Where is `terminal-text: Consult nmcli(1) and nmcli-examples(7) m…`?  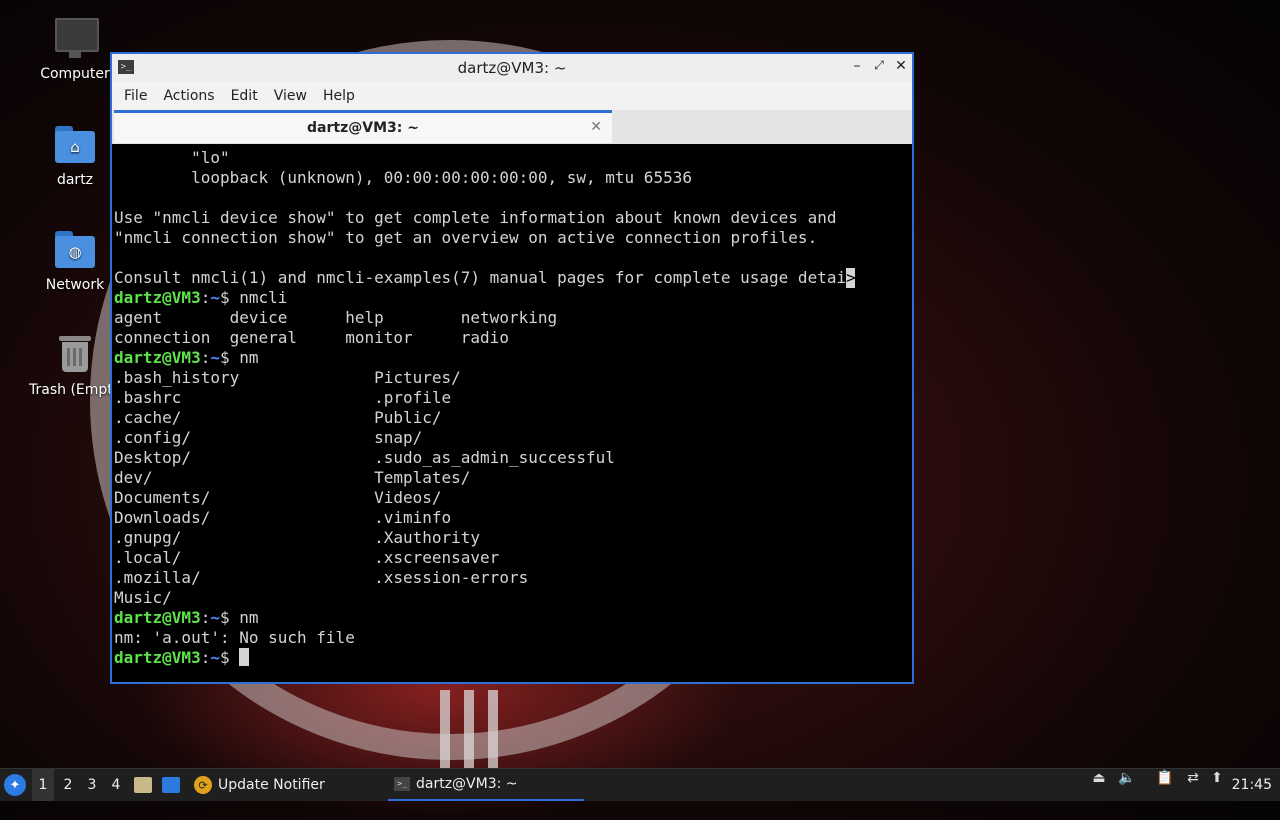
terminal-text: Consult nmcli(1) and nmcli-examples(7) m… is located at coordinates (480, 277).